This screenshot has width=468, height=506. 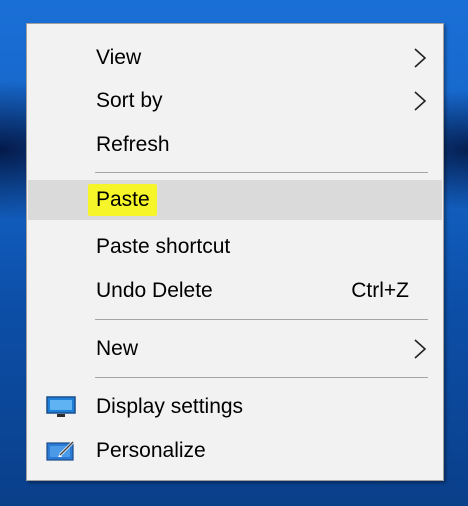 What do you see at coordinates (235, 200) in the screenshot?
I see `menu-item-paste: Paste` at bounding box center [235, 200].